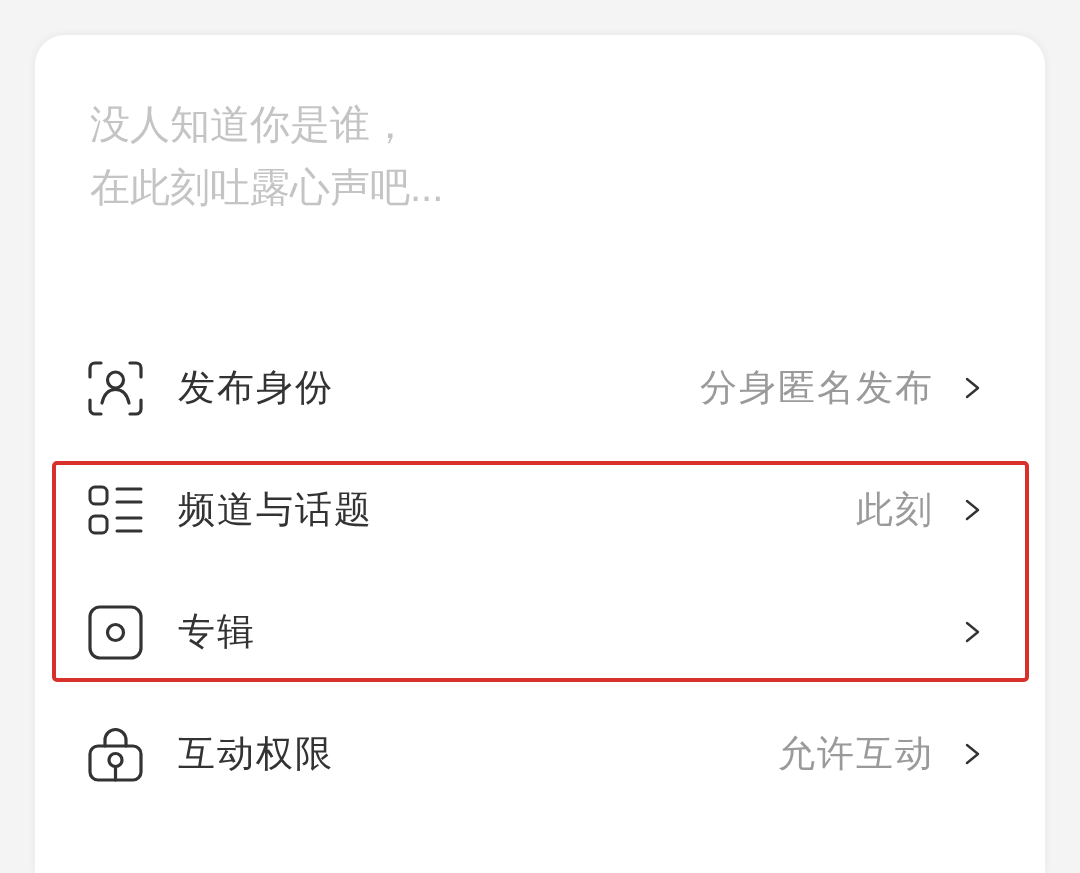 This screenshot has width=1080, height=873. What do you see at coordinates (115, 754) in the screenshot?
I see `lock-icon` at bounding box center [115, 754].